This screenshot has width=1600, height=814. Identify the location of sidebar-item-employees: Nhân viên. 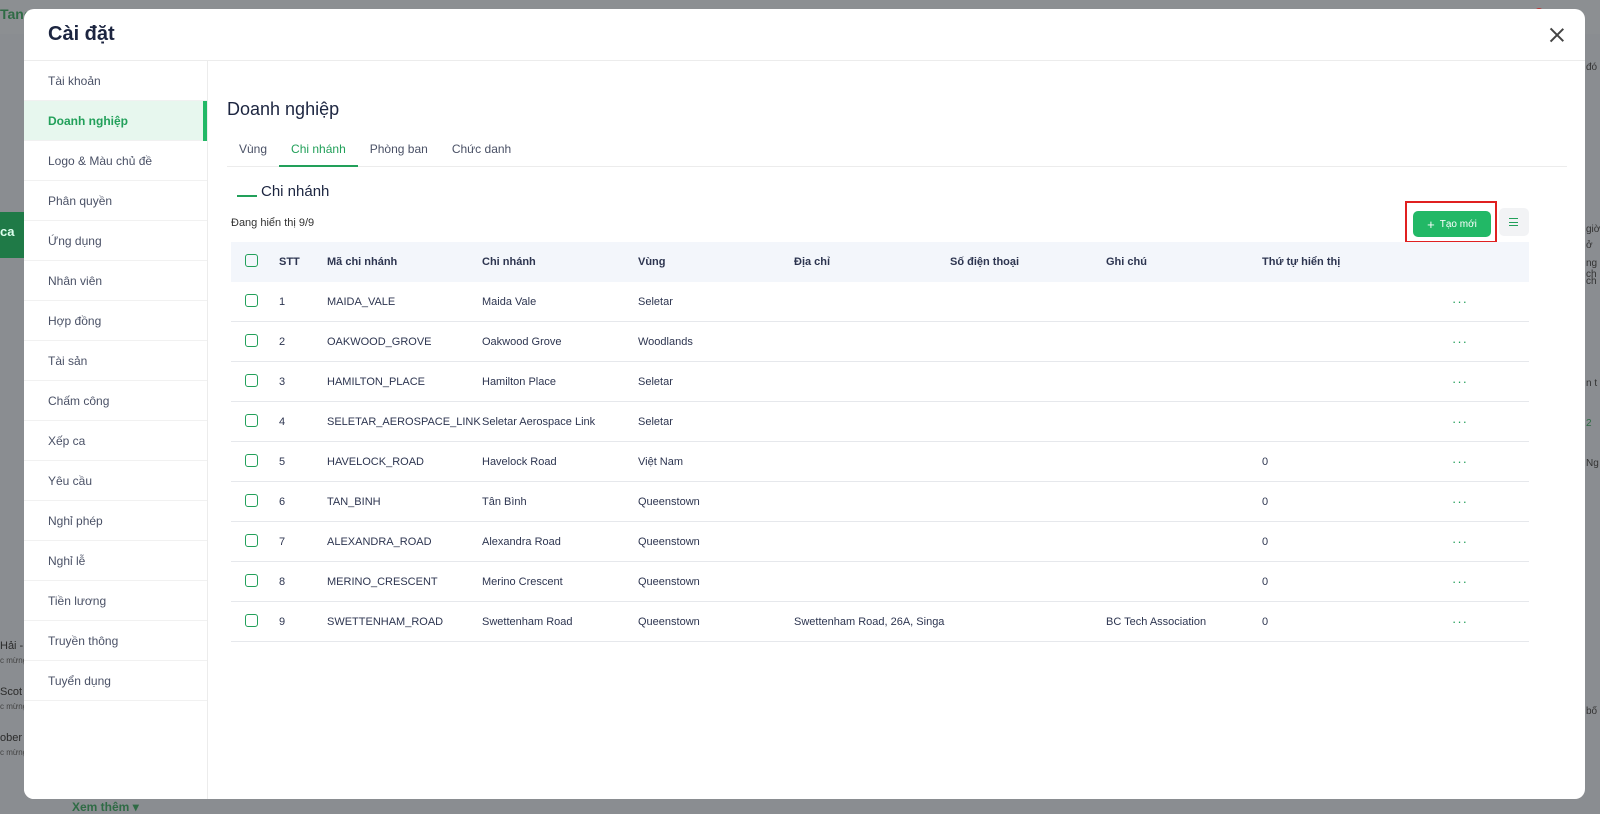
(115, 281).